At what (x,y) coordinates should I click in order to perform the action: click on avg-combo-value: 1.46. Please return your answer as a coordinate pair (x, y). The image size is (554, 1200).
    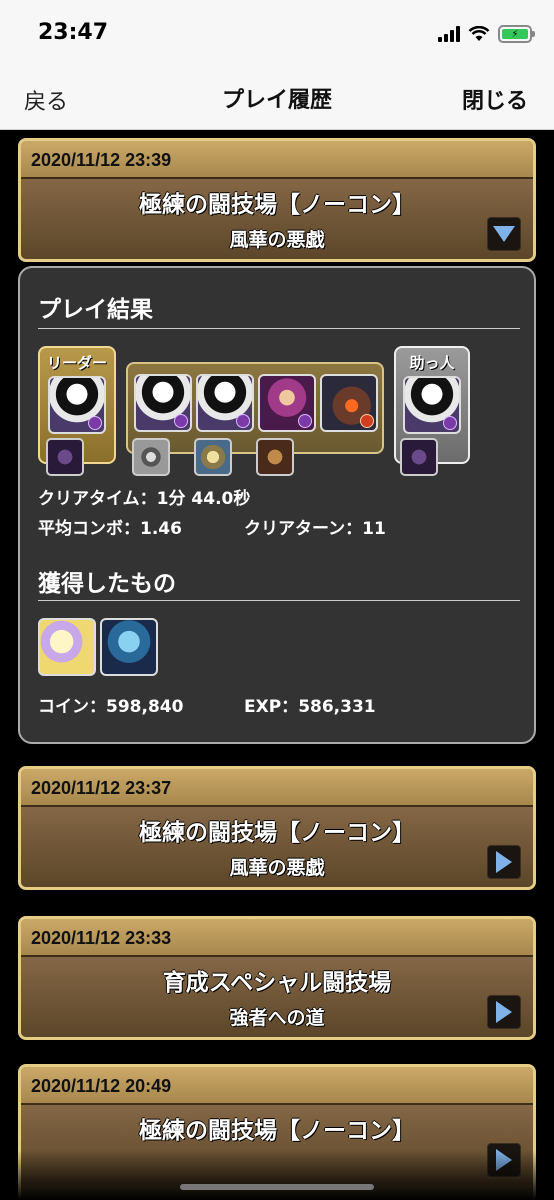
    Looking at the image, I should click on (161, 529).